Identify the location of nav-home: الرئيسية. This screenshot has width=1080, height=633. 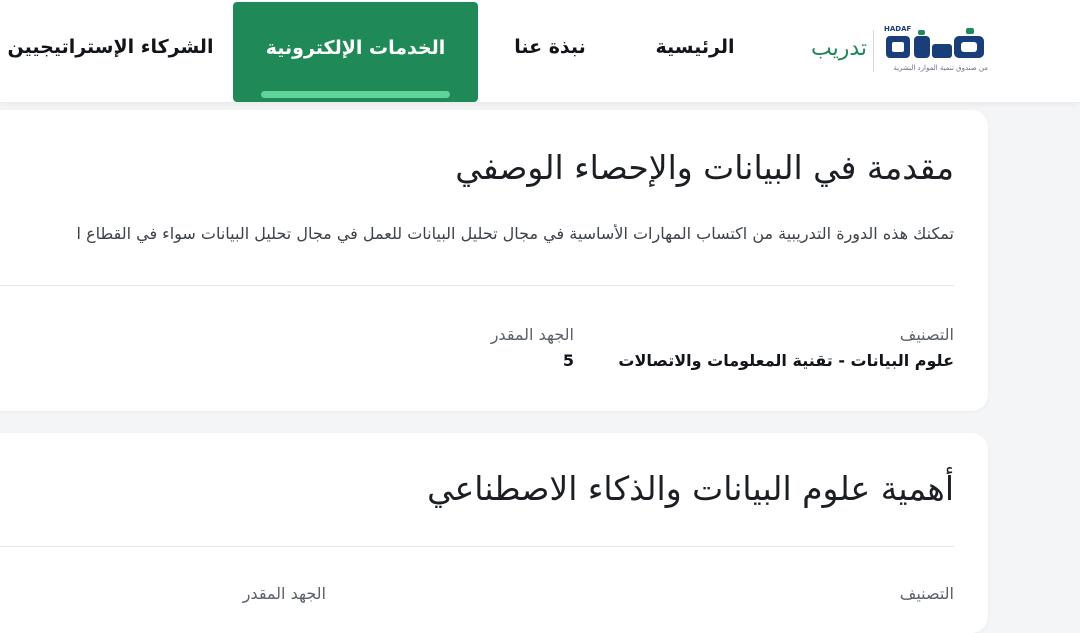
(695, 51).